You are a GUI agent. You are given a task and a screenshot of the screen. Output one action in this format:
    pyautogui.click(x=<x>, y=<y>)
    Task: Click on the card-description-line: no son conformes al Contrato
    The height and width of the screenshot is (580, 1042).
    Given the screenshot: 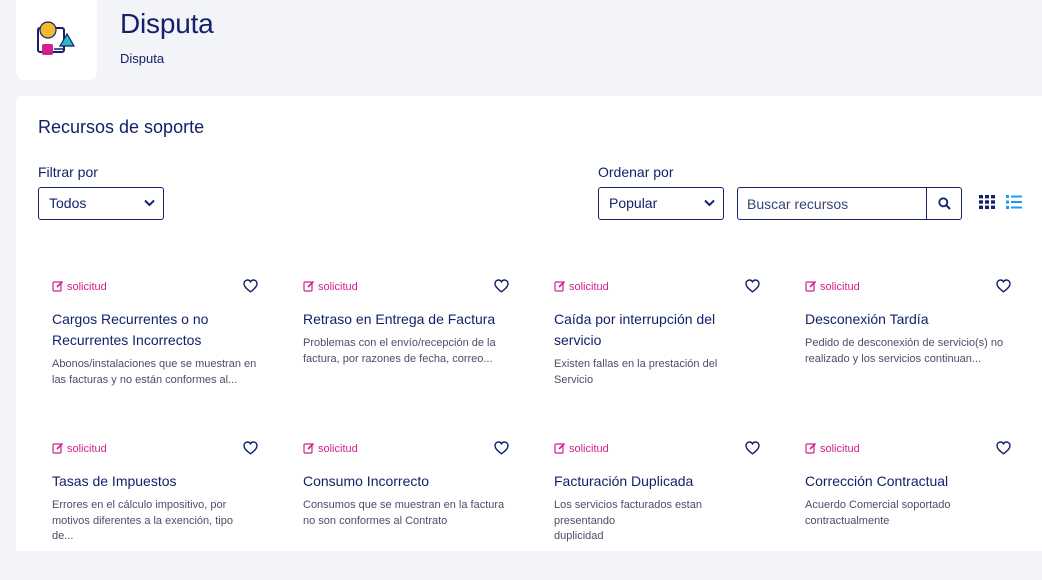 What is the action you would take?
    pyautogui.click(x=375, y=520)
    